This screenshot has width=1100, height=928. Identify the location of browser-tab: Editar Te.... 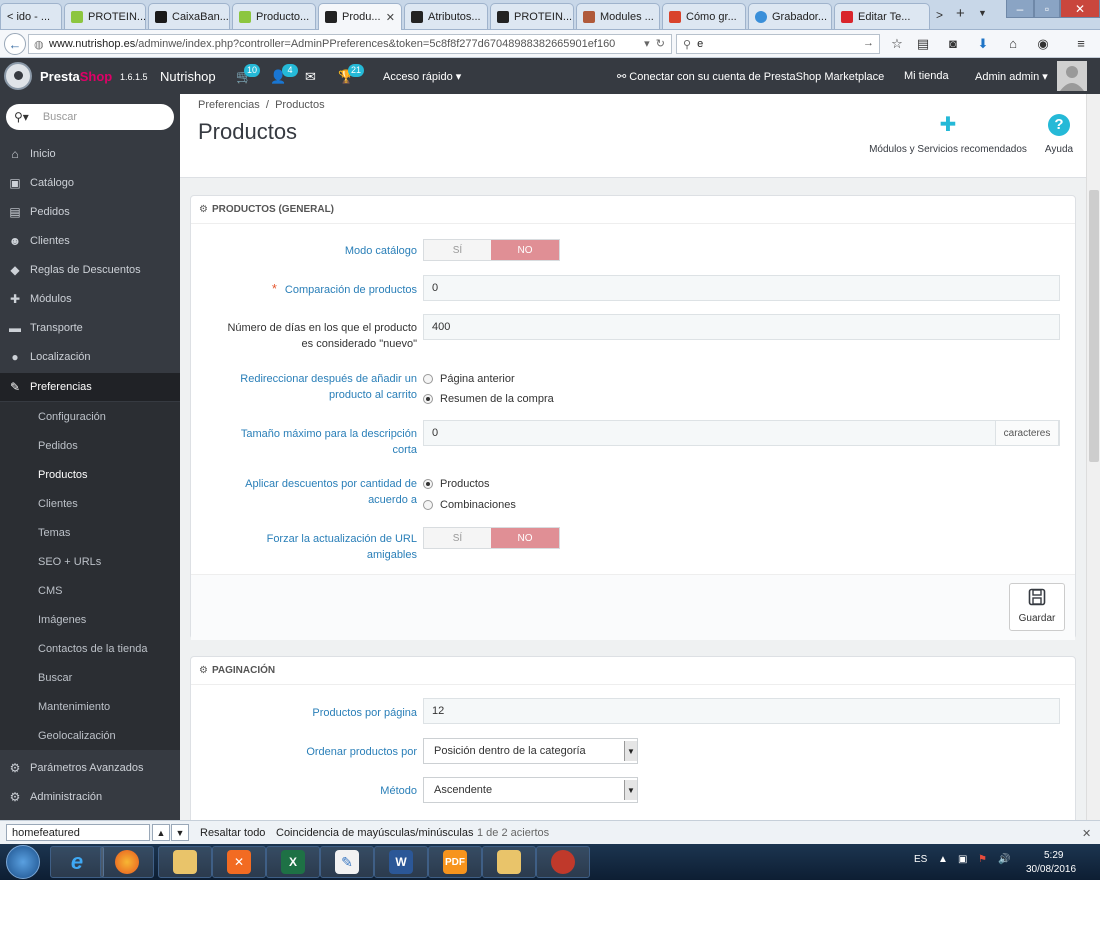
(882, 16).